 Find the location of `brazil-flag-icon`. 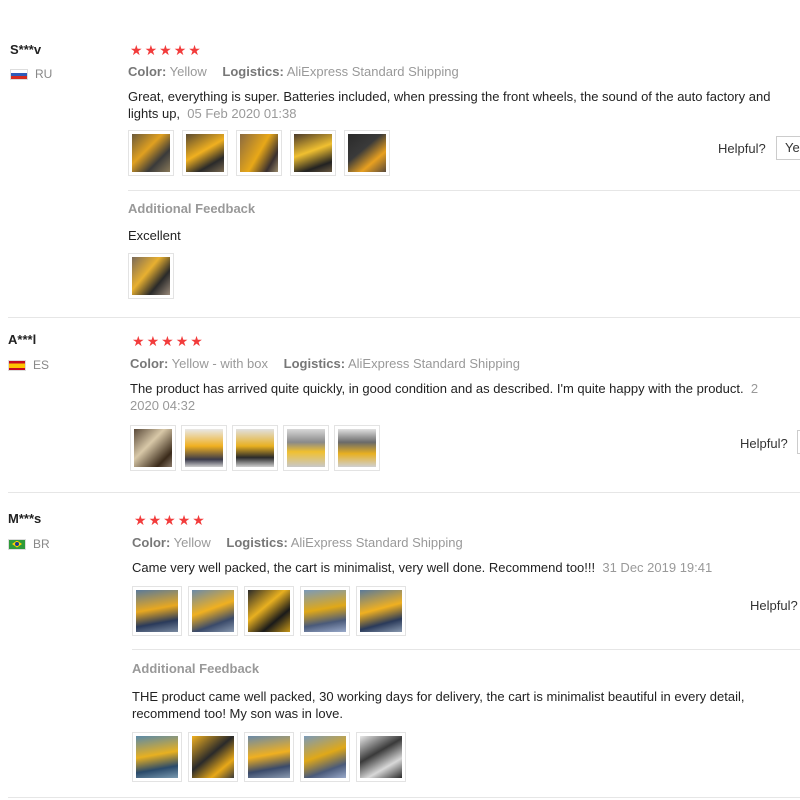

brazil-flag-icon is located at coordinates (17, 544).